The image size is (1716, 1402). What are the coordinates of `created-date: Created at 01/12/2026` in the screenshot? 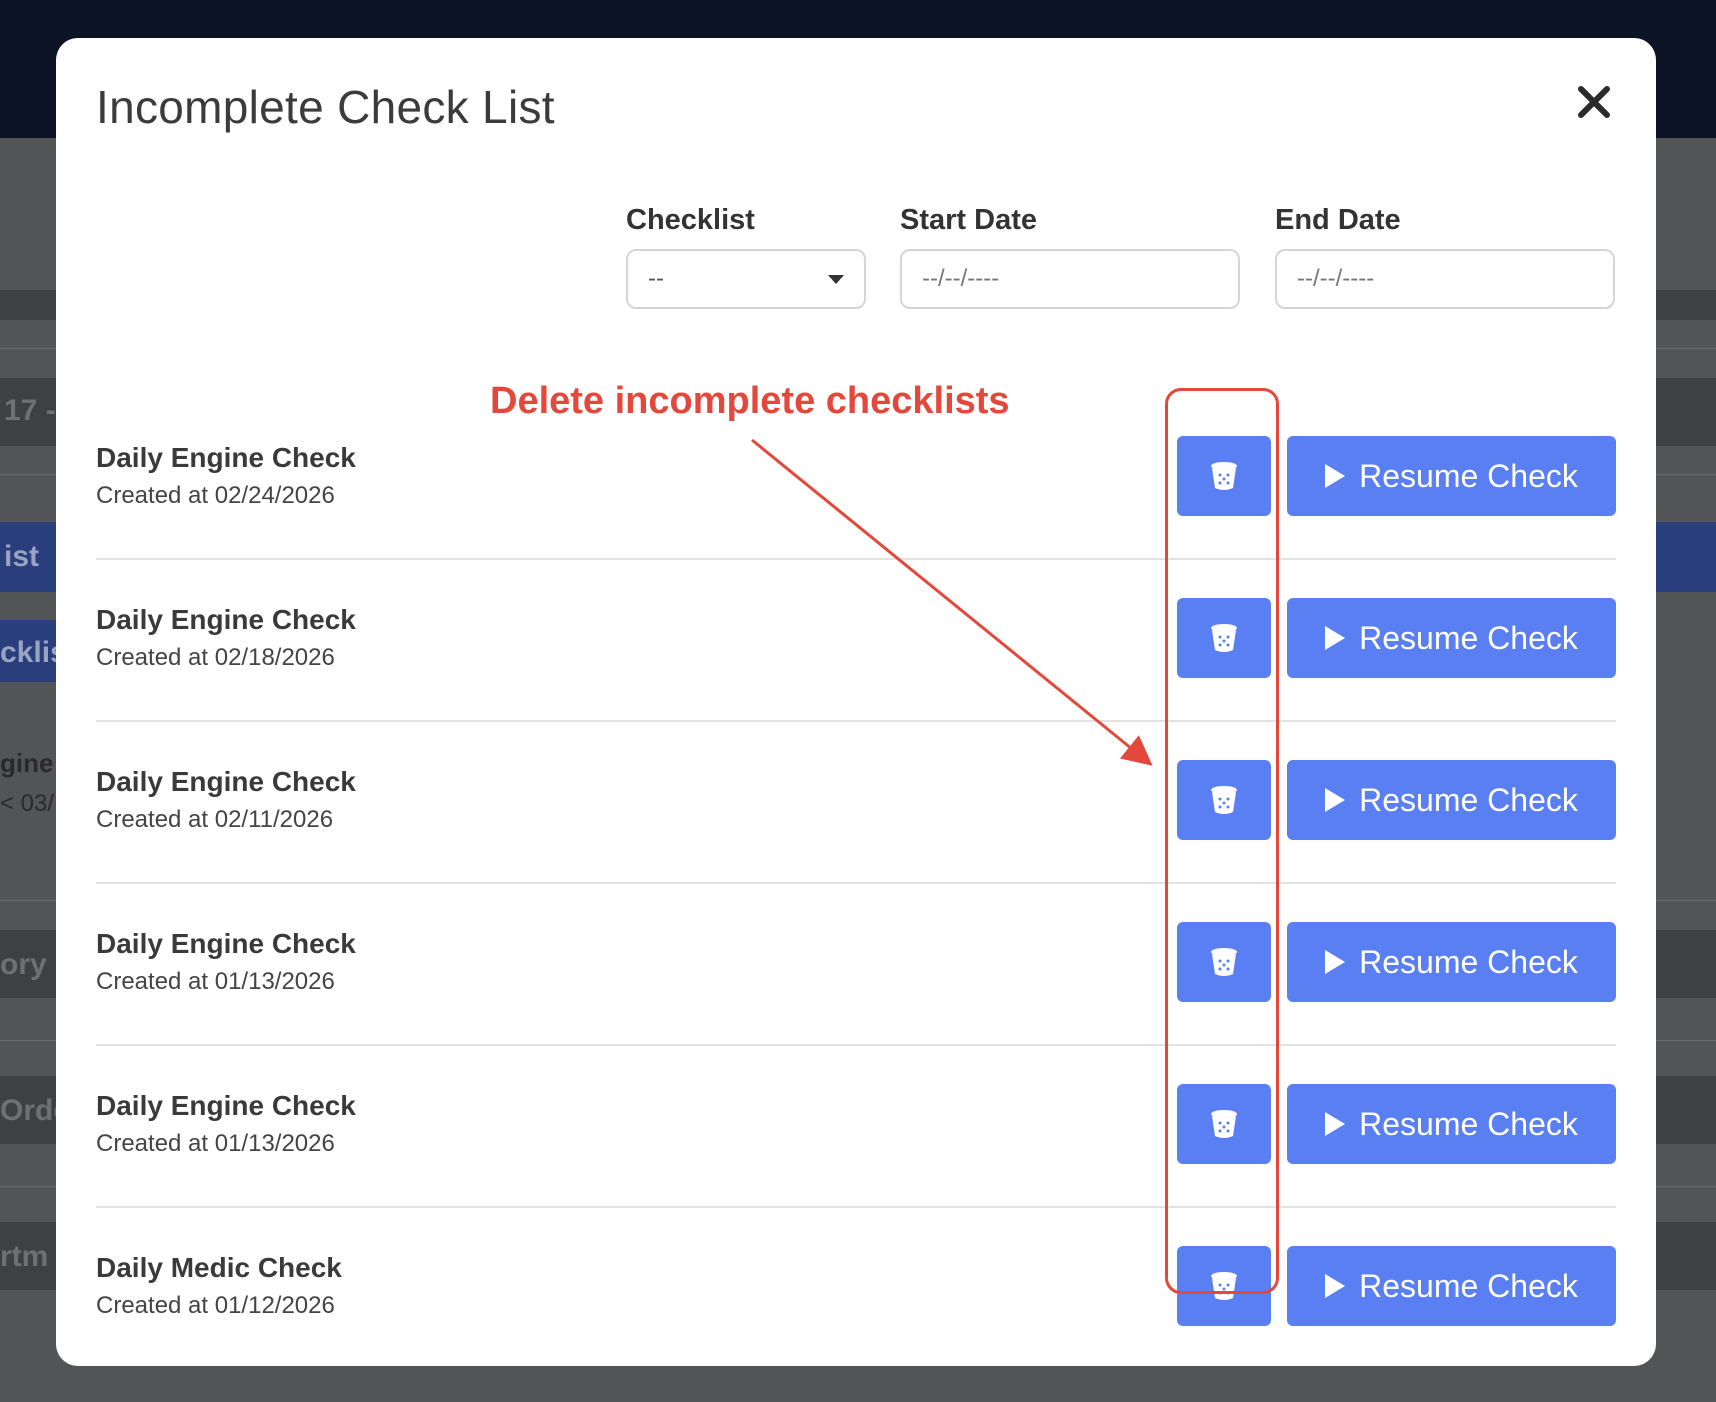 It's located at (215, 1305).